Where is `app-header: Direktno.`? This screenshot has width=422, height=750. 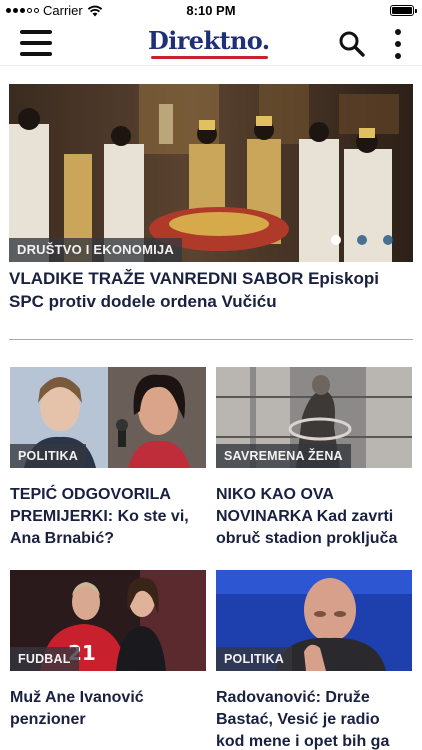 app-header: Direktno. is located at coordinates (211, 44).